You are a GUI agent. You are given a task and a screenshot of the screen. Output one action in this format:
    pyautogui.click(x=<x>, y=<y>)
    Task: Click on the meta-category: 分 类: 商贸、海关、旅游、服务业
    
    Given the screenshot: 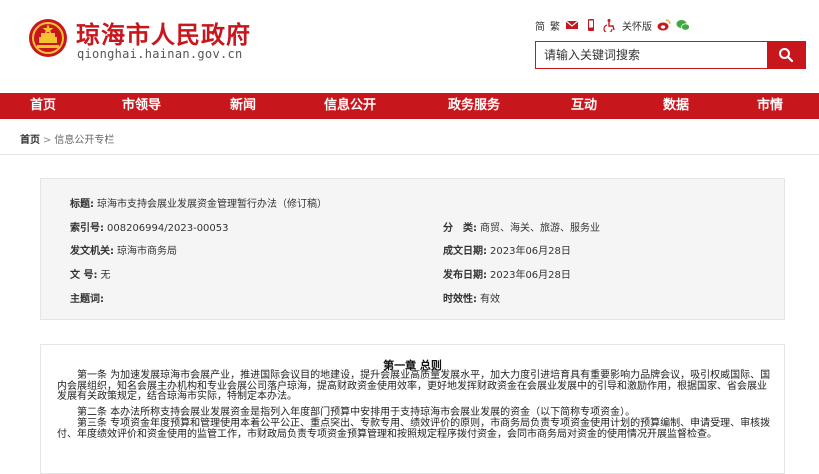 What is the action you would take?
    pyautogui.click(x=521, y=226)
    